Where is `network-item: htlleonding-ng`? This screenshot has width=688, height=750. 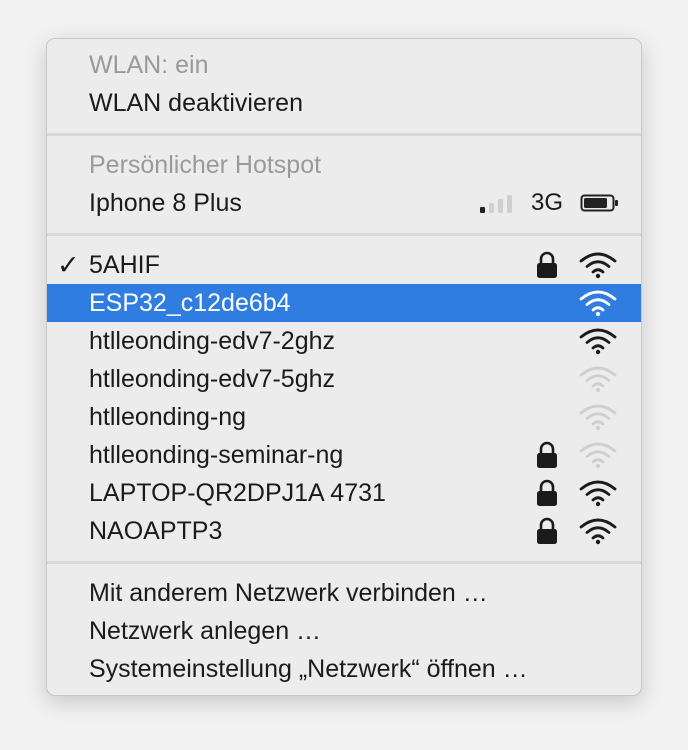 network-item: htlleonding-ng is located at coordinates (344, 417).